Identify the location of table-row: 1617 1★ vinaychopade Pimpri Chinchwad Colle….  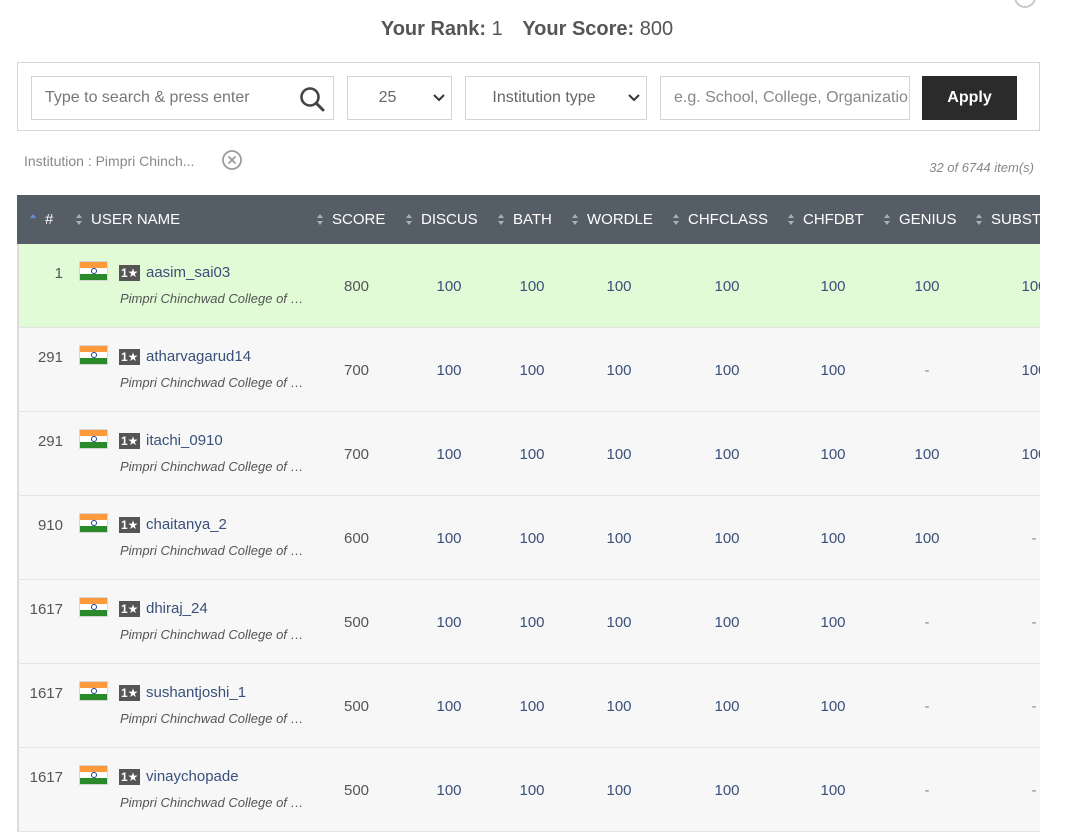
(528, 790).